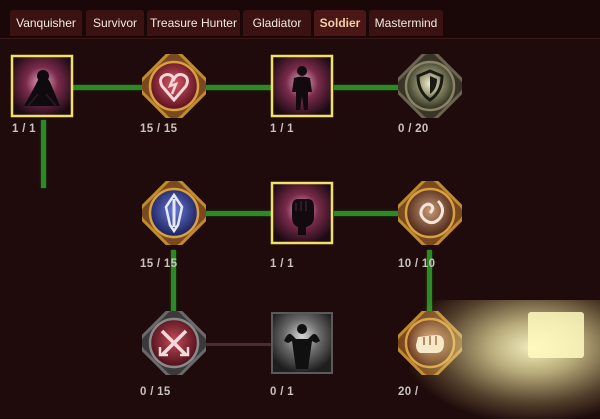 The height and width of the screenshot is (419, 600). I want to click on punch-fist-icon, so click(430, 343).